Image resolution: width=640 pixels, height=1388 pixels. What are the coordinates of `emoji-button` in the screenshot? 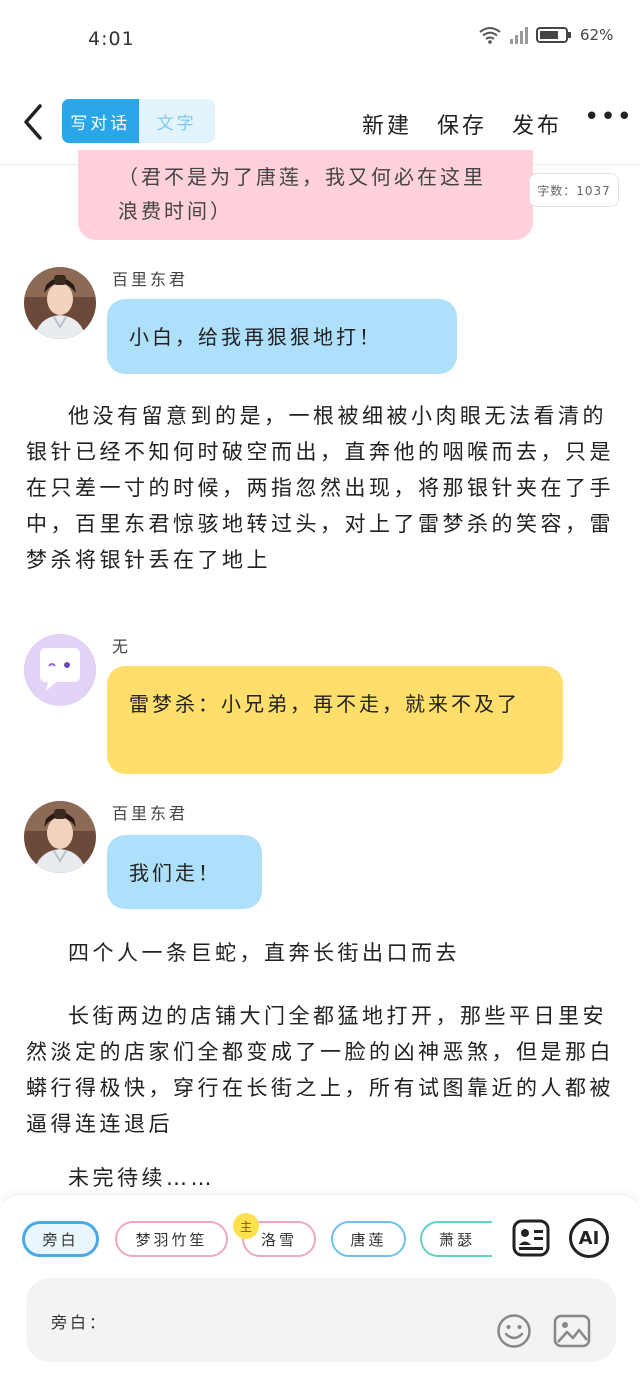 It's located at (514, 1331).